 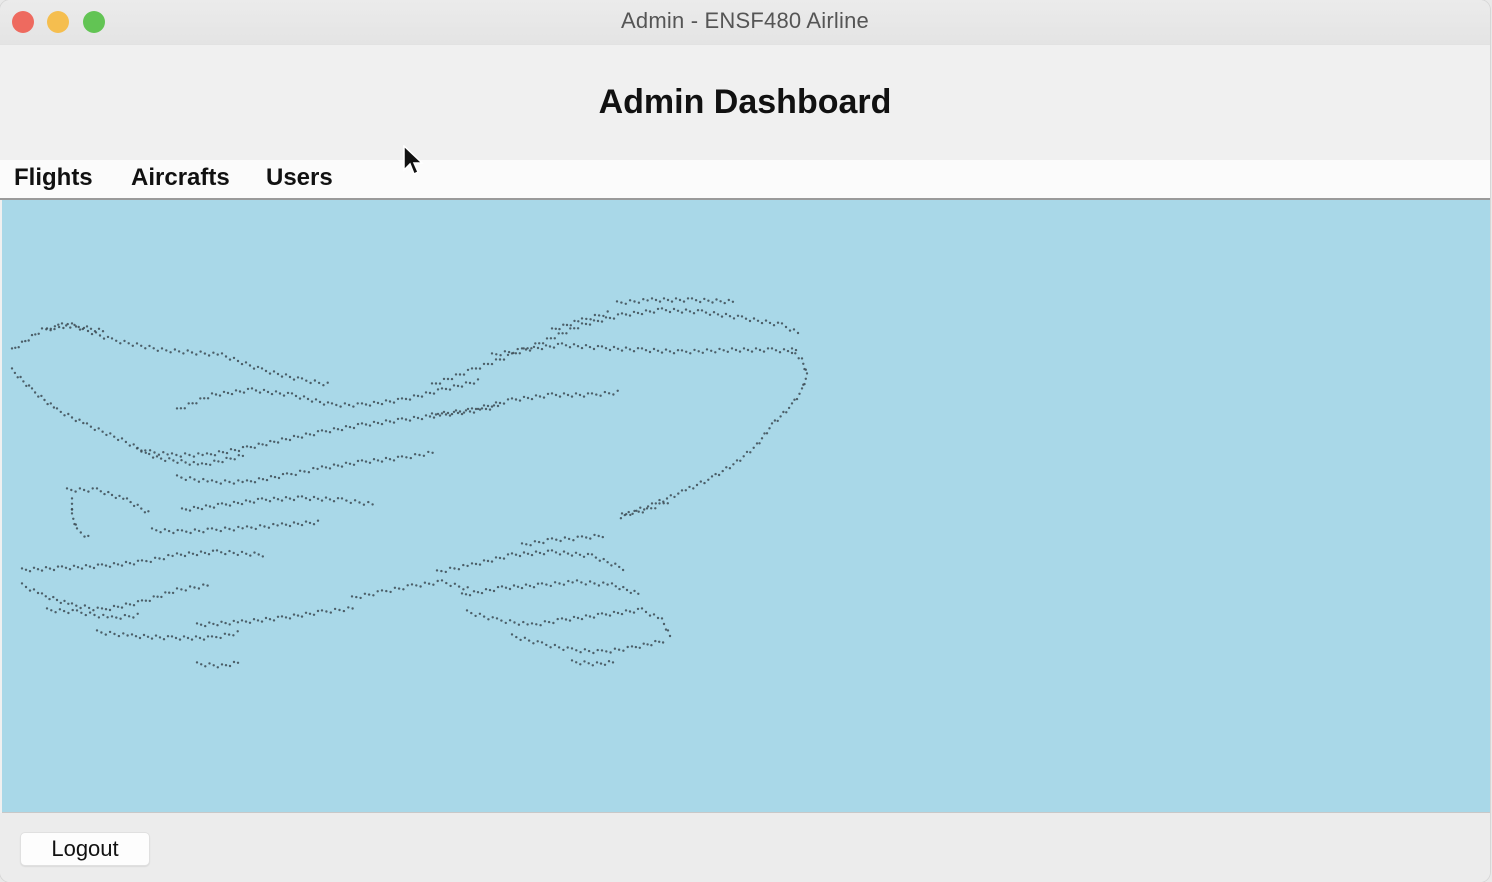 I want to click on menu-users: Users, so click(x=299, y=178).